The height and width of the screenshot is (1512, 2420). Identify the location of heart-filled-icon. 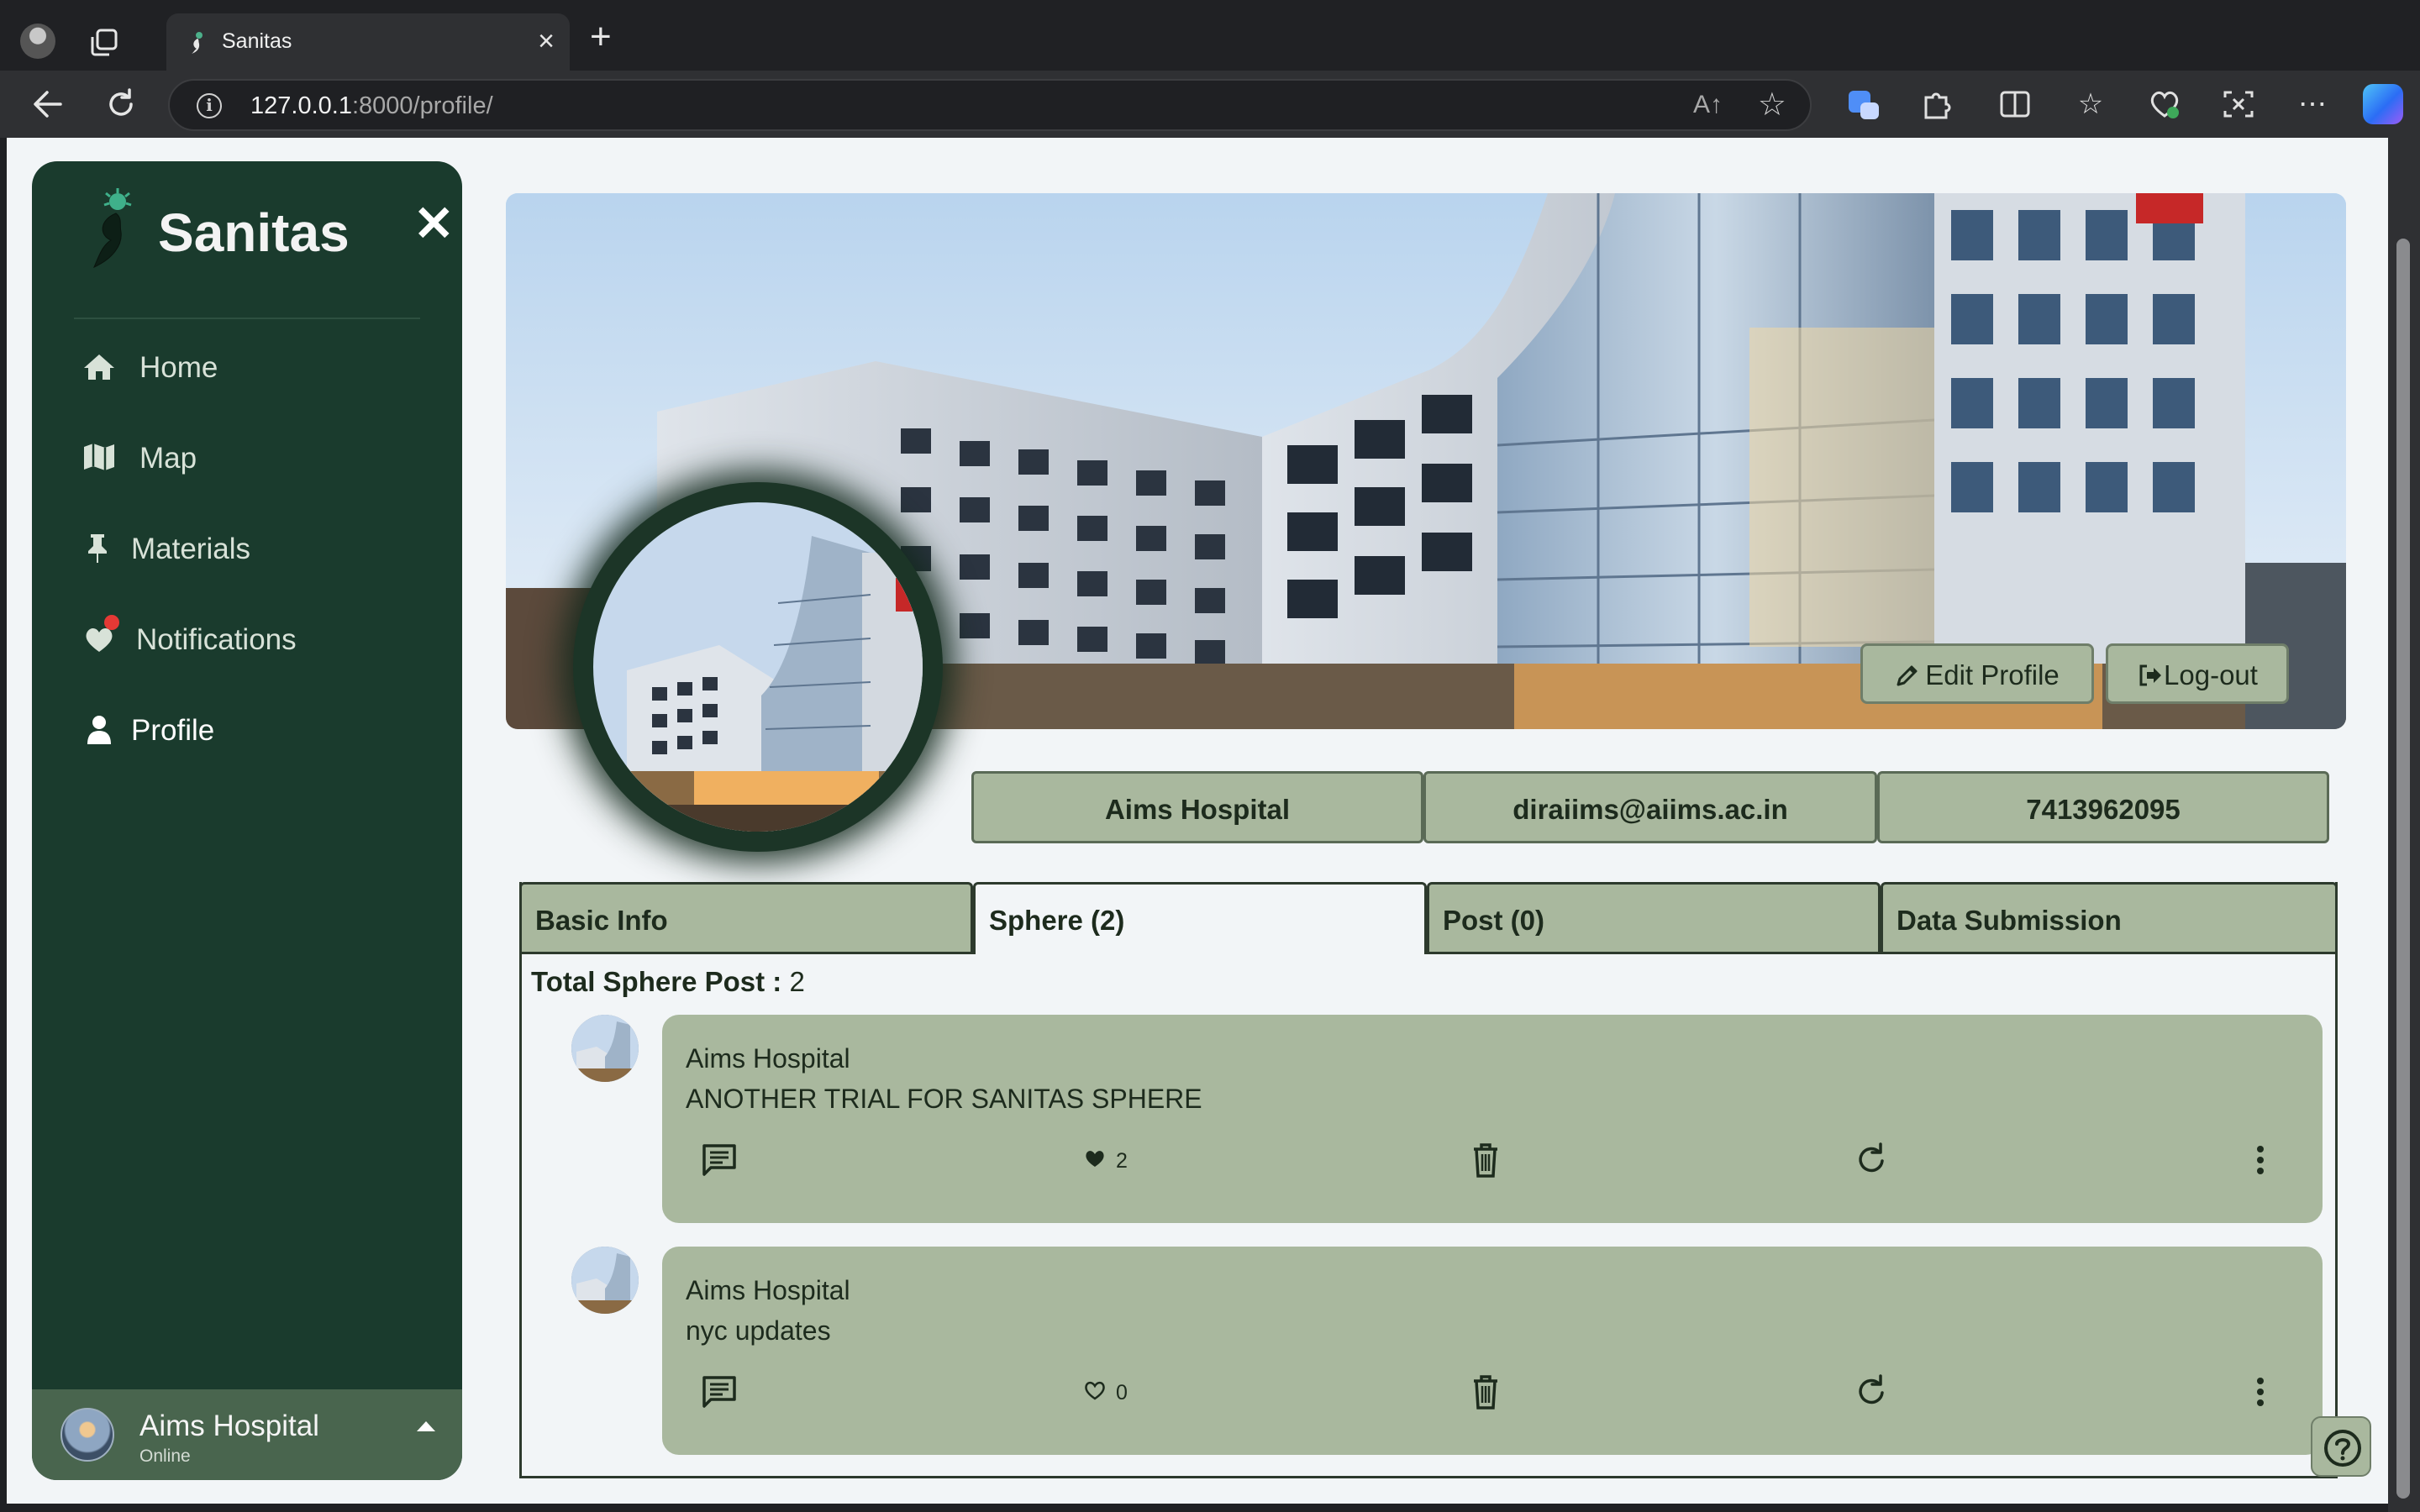
(1095, 1158).